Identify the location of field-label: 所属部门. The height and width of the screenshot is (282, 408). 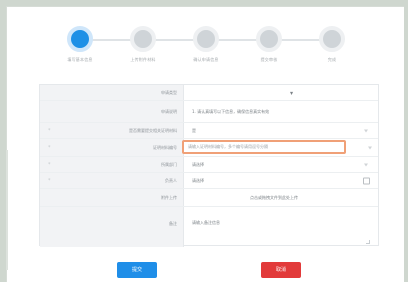
(169, 164).